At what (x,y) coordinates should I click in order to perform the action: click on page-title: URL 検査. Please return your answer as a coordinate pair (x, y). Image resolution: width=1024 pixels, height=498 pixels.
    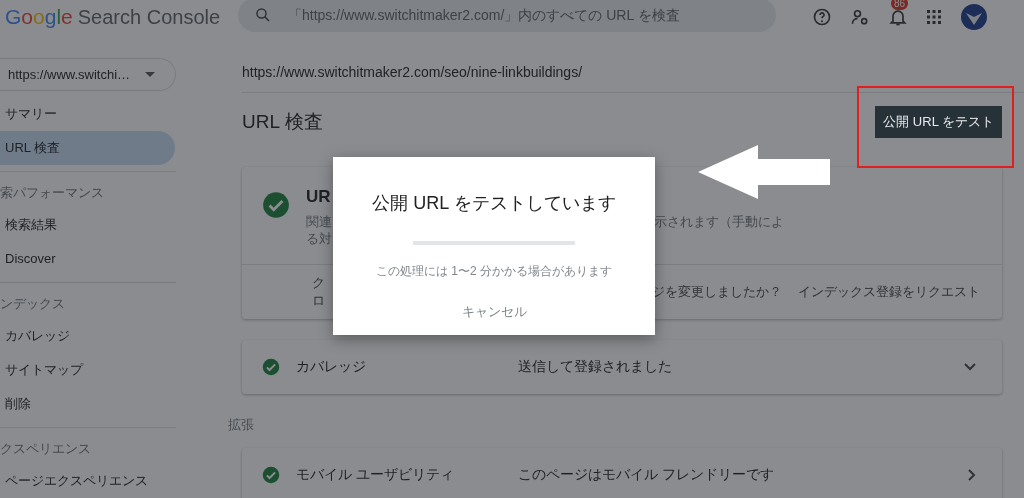
    Looking at the image, I should click on (282, 122).